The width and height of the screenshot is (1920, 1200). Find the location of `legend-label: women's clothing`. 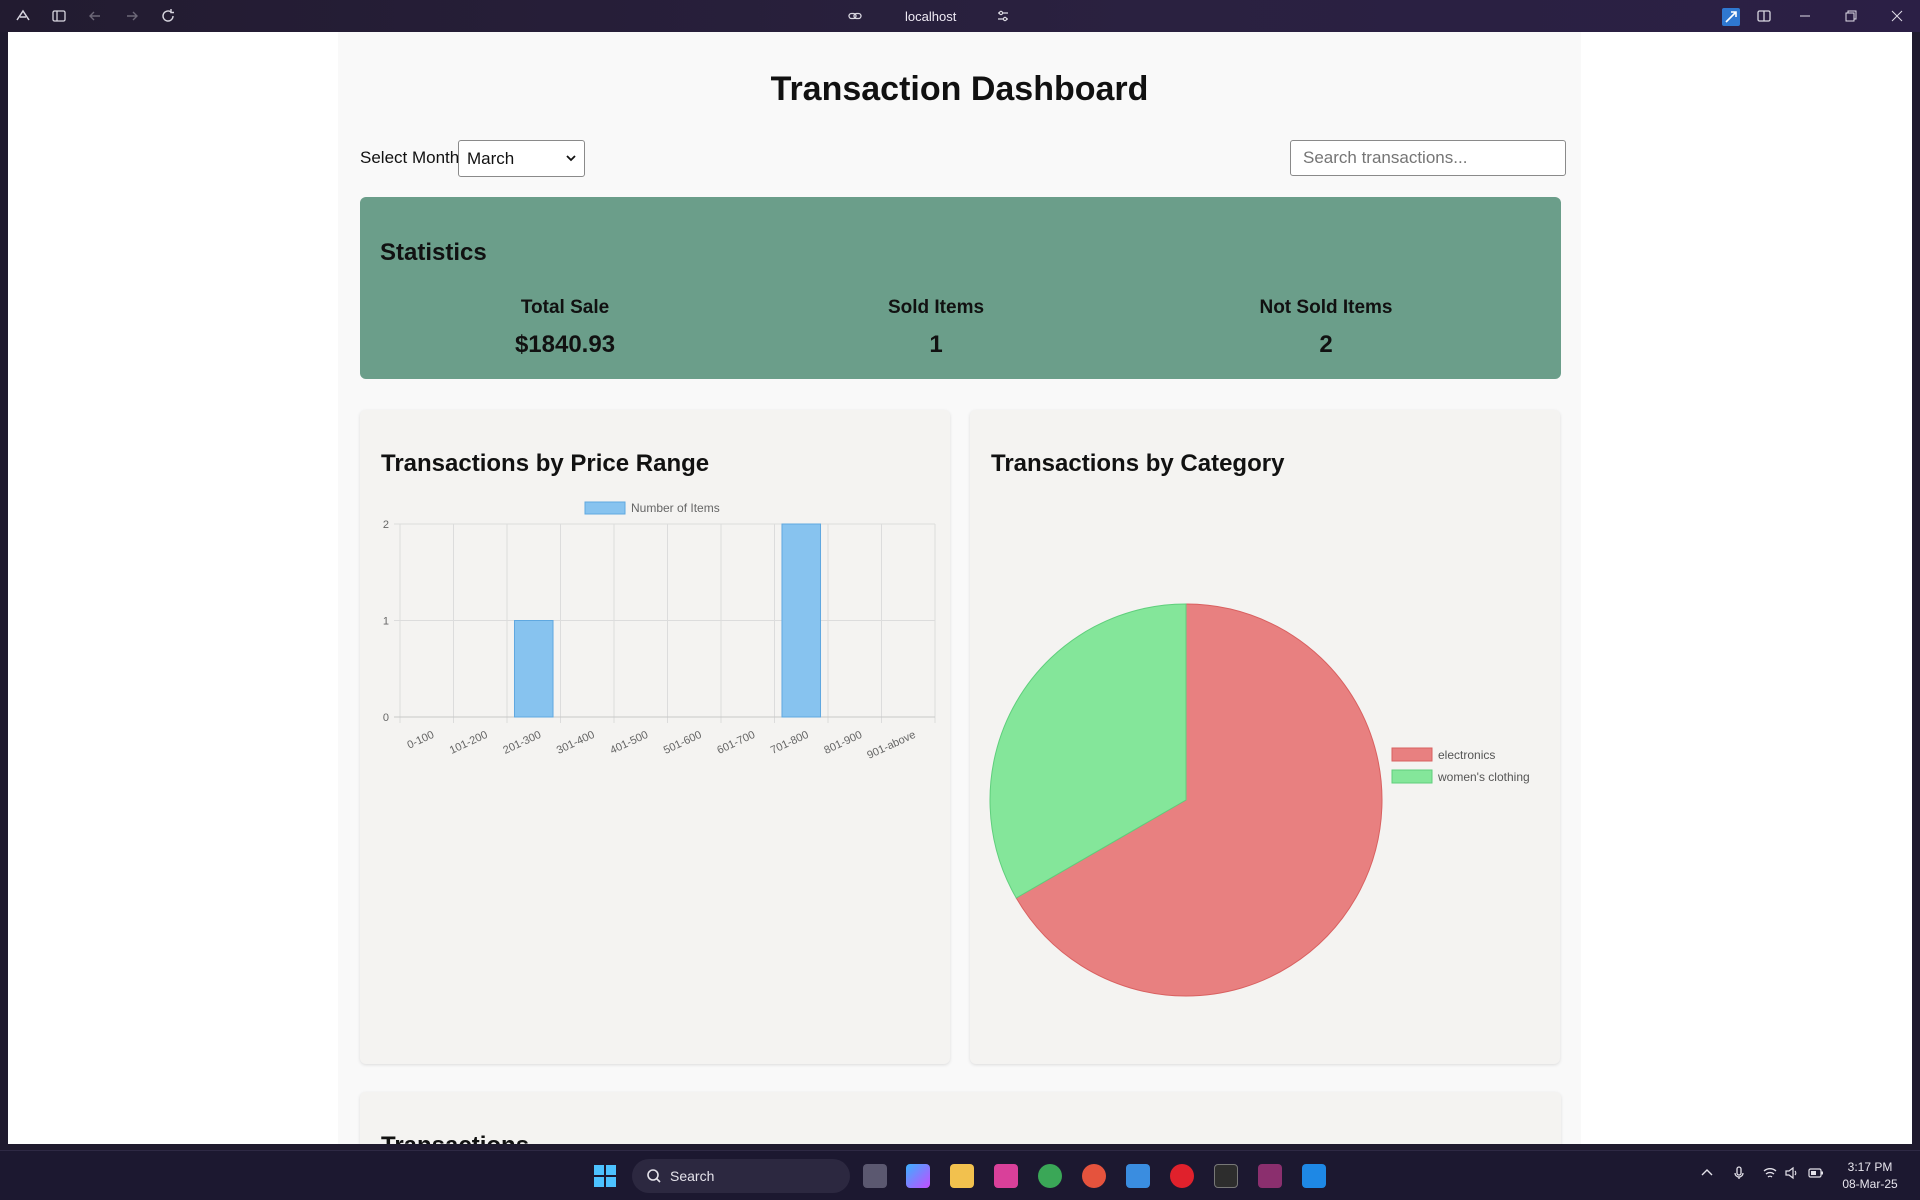

legend-label: women's clothing is located at coordinates (1483, 777).